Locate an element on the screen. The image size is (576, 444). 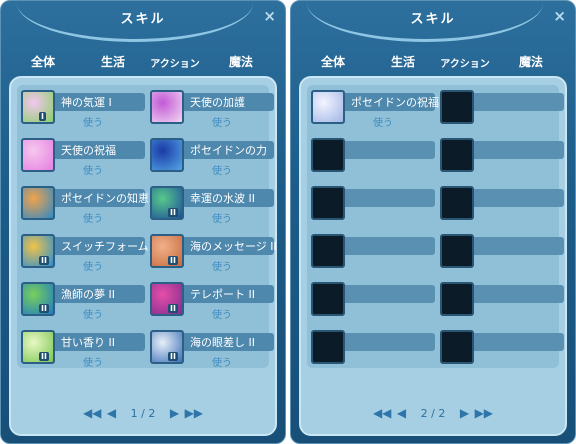
skill-name: ポセイドンの知恵 is located at coordinates (105, 198).